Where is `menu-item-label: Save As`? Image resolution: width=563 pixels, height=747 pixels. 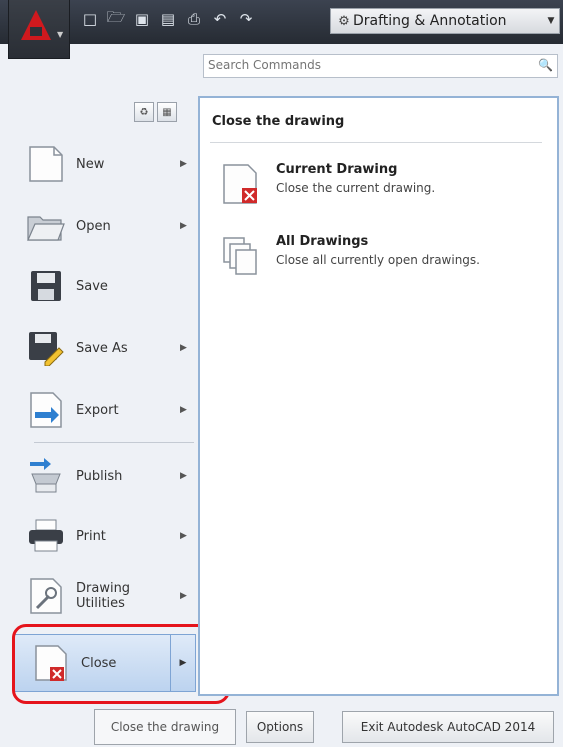 menu-item-label: Save As is located at coordinates (102, 348).